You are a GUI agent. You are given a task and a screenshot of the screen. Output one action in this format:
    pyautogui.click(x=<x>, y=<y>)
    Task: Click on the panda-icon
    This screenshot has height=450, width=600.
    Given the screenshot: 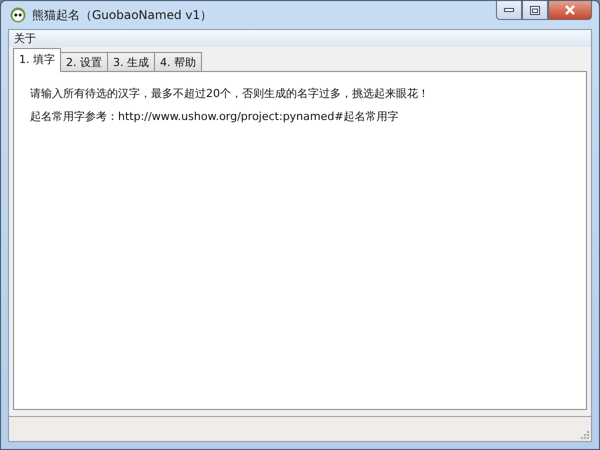 What is the action you would take?
    pyautogui.click(x=18, y=15)
    